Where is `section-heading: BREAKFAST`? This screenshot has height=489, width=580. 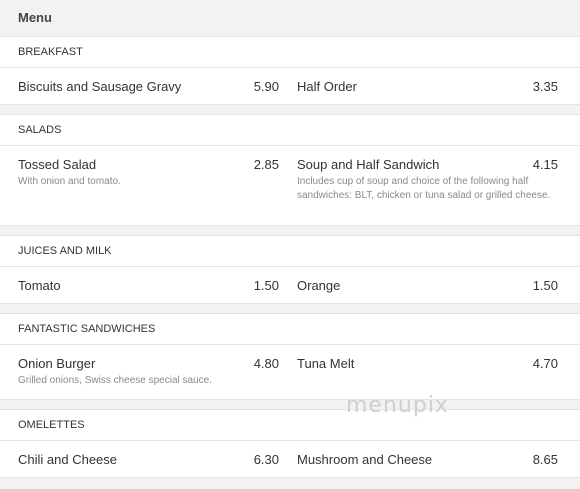
section-heading: BREAKFAST is located at coordinates (290, 52).